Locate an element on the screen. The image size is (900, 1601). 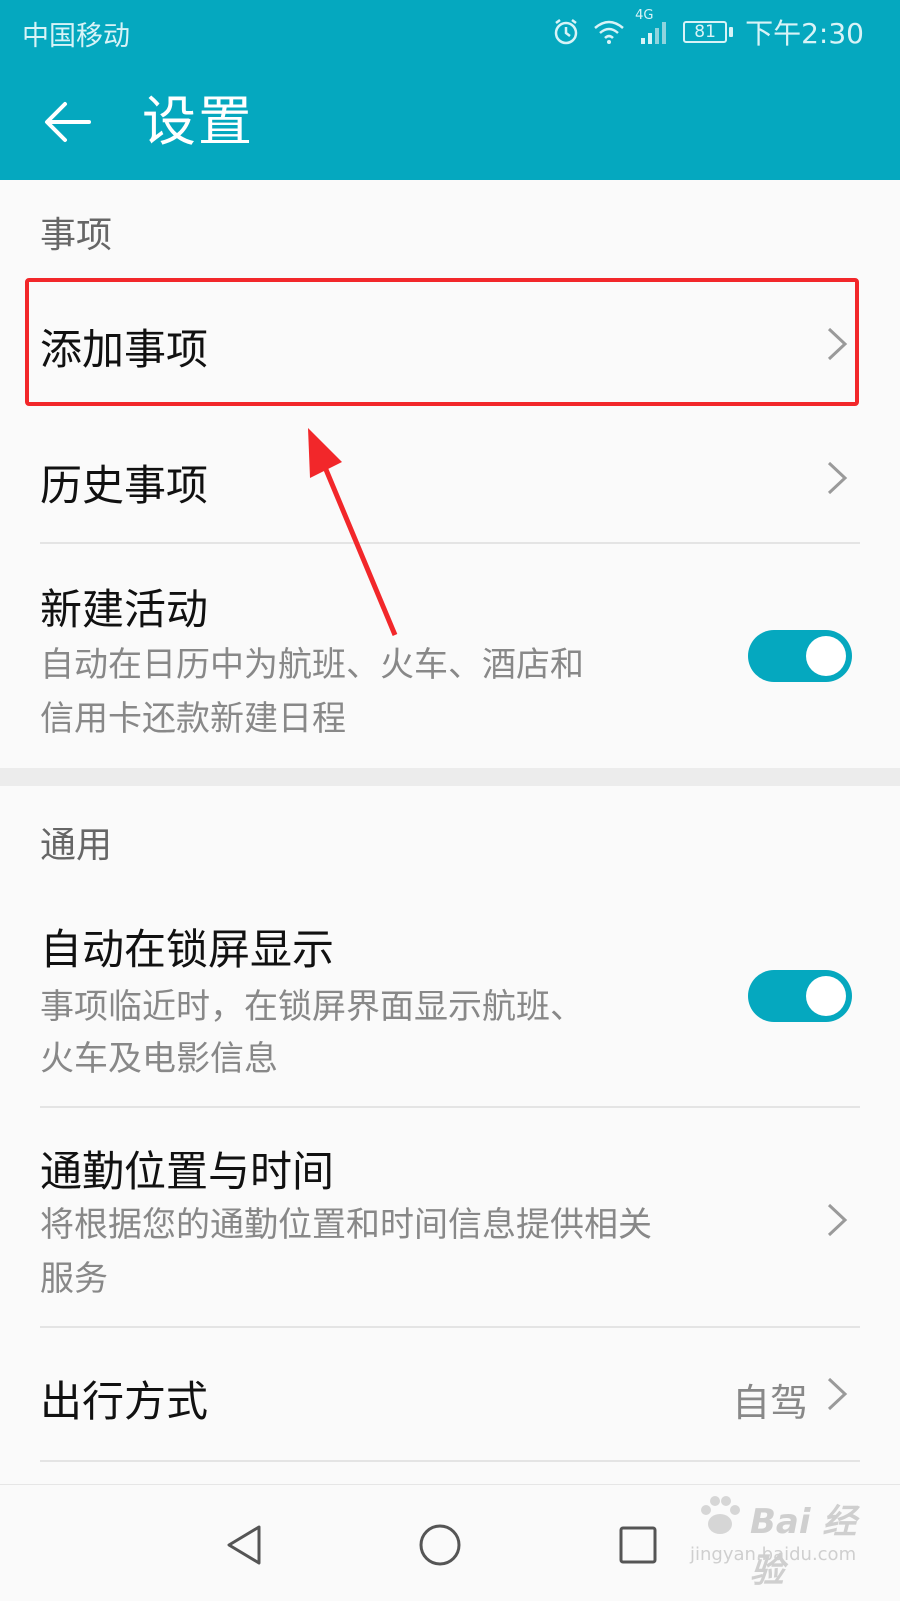
app-bar: 设置 is located at coordinates (450, 121).